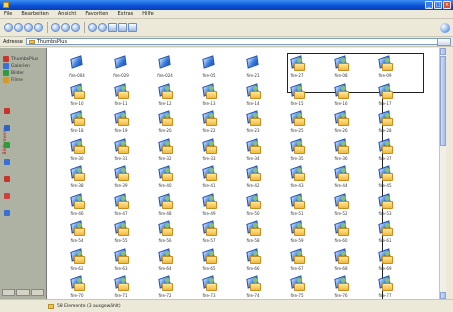  I want to click on thumbnail-item: fire-53, so click(385, 206).